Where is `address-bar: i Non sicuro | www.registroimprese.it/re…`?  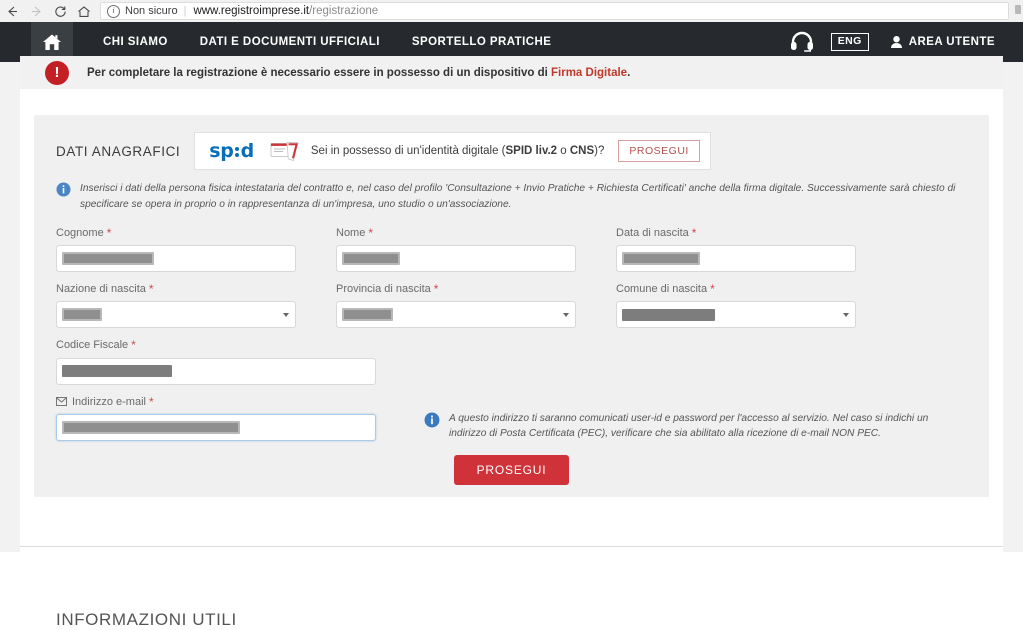
address-bar: i Non sicuro | www.registroimprese.it/re… is located at coordinates (554, 11).